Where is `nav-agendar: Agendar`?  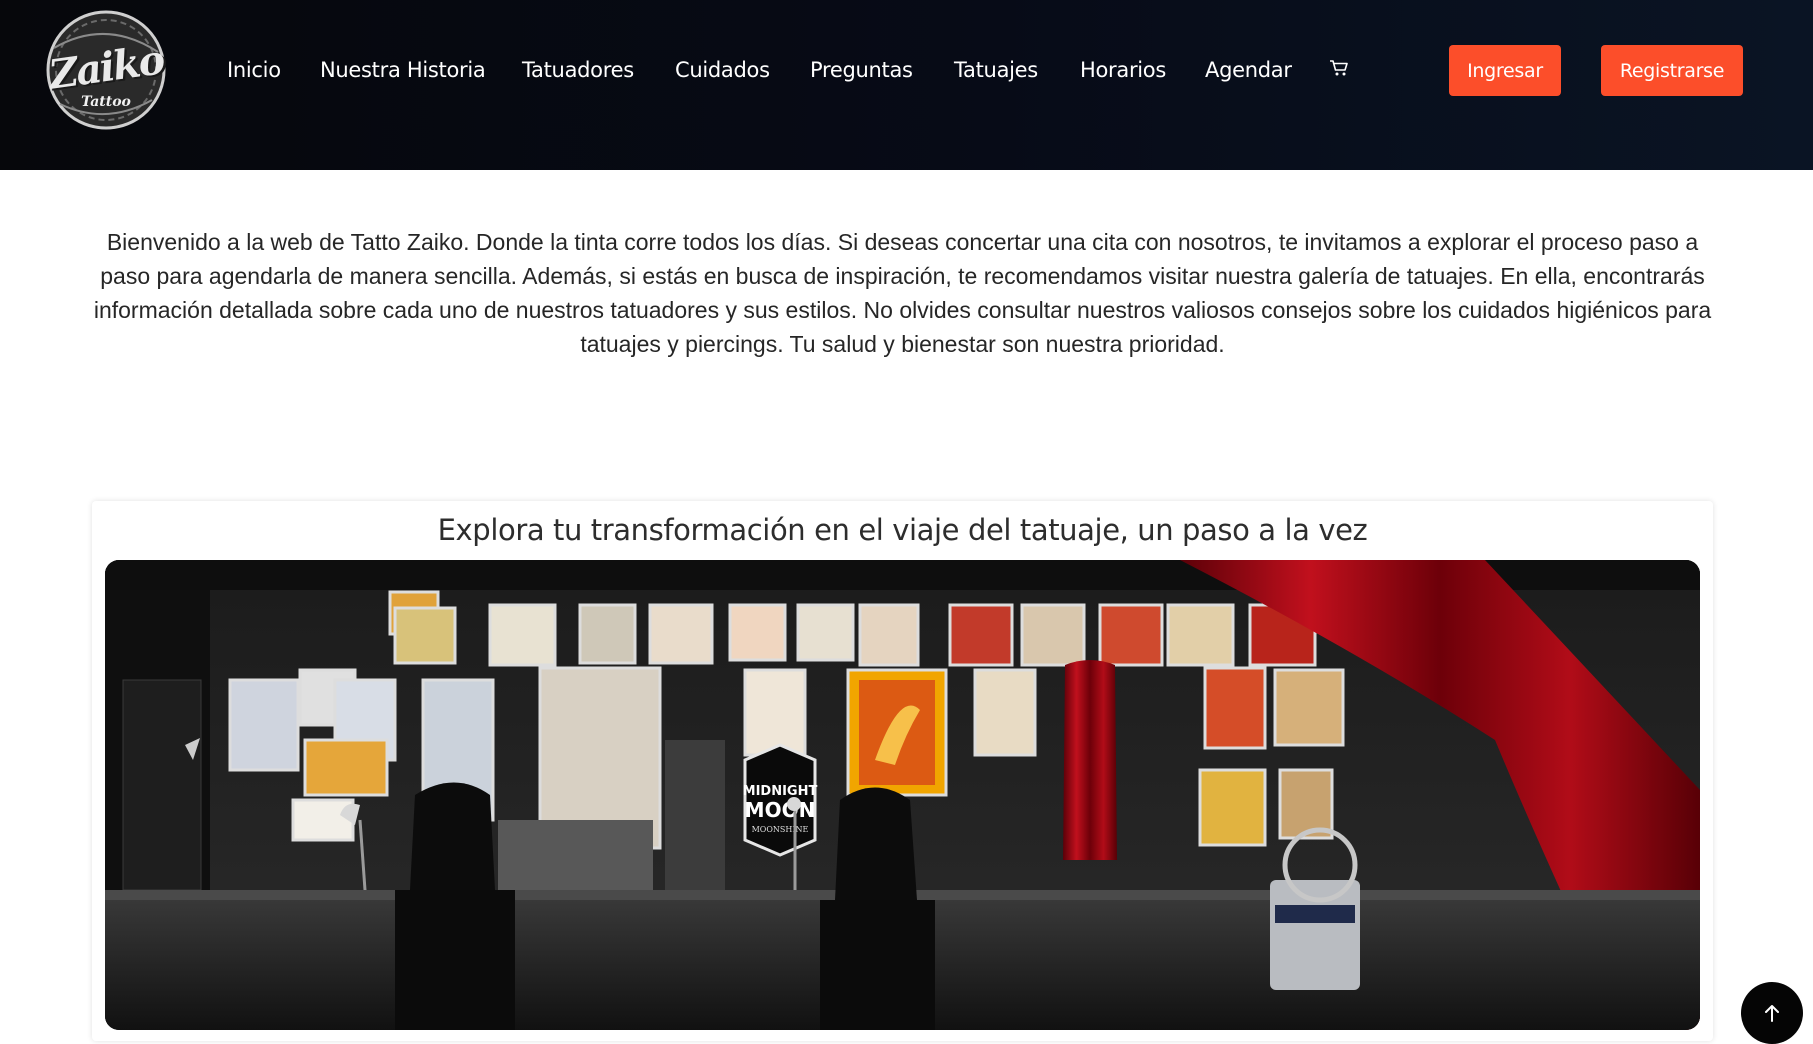 nav-agendar: Agendar is located at coordinates (1248, 70).